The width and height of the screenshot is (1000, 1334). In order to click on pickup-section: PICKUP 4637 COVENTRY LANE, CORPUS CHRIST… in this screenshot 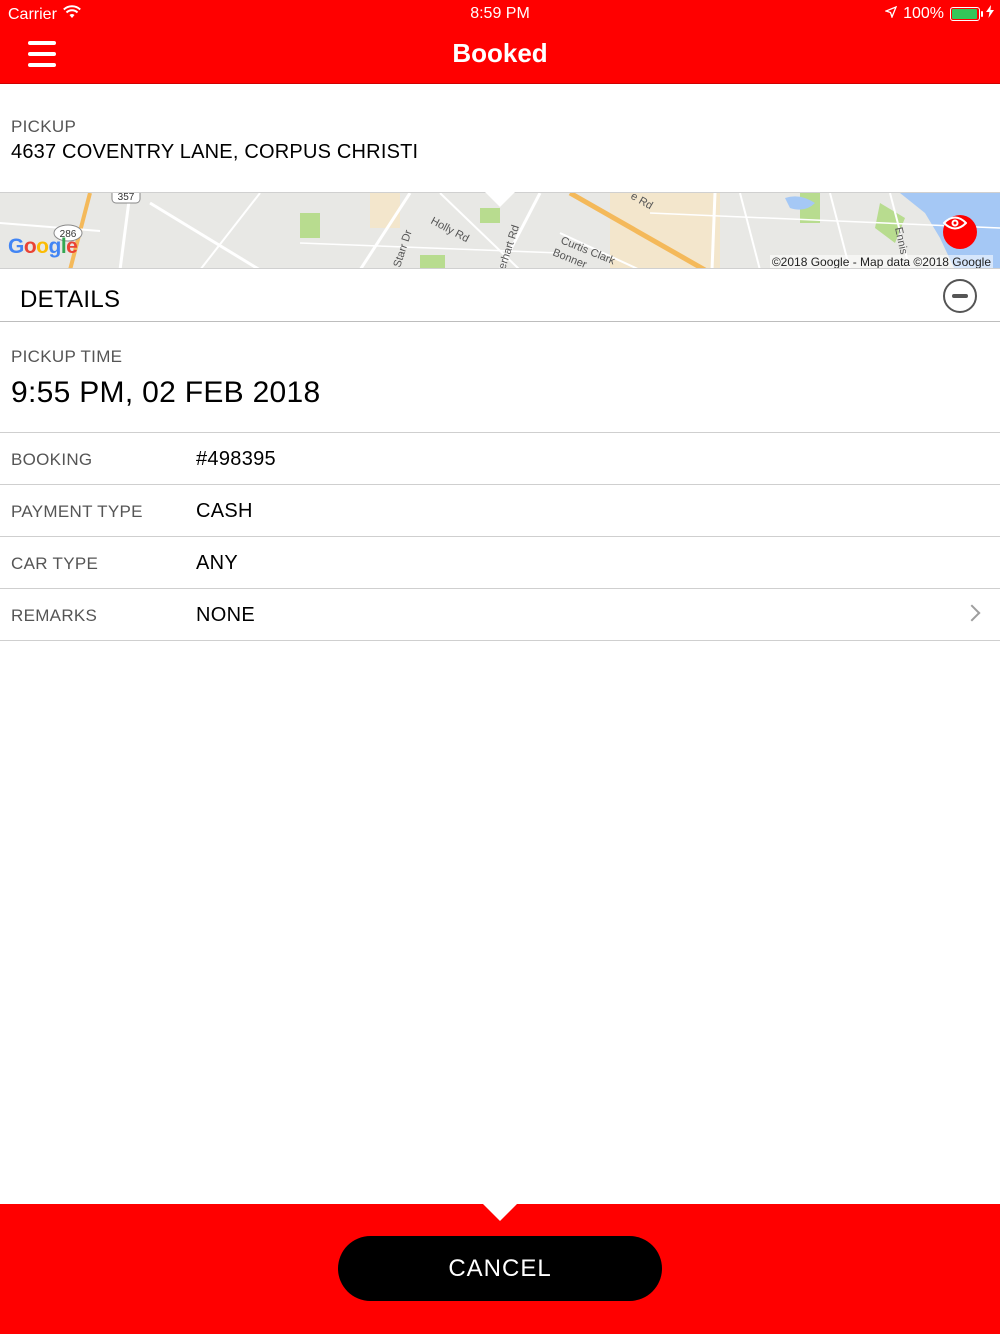, I will do `click(500, 138)`.